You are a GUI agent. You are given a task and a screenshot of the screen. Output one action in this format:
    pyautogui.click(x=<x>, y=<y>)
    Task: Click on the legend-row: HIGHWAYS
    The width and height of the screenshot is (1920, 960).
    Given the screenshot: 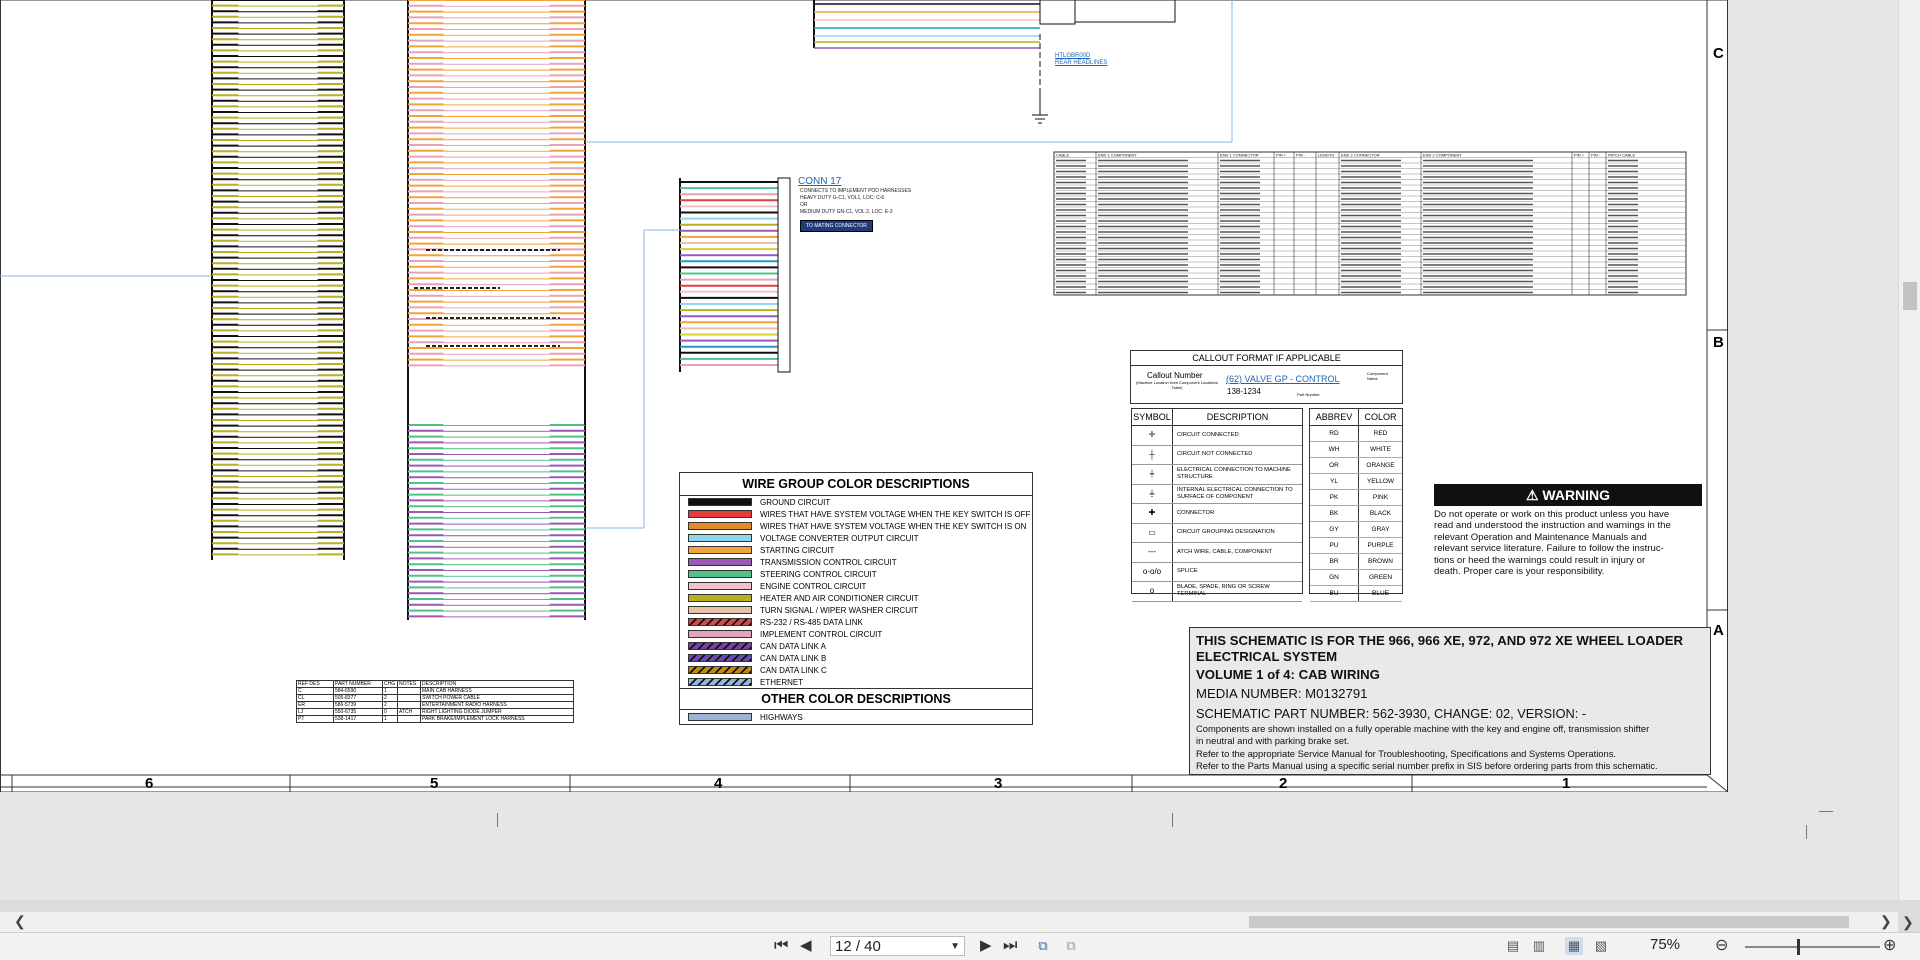 What is the action you would take?
    pyautogui.click(x=856, y=717)
    